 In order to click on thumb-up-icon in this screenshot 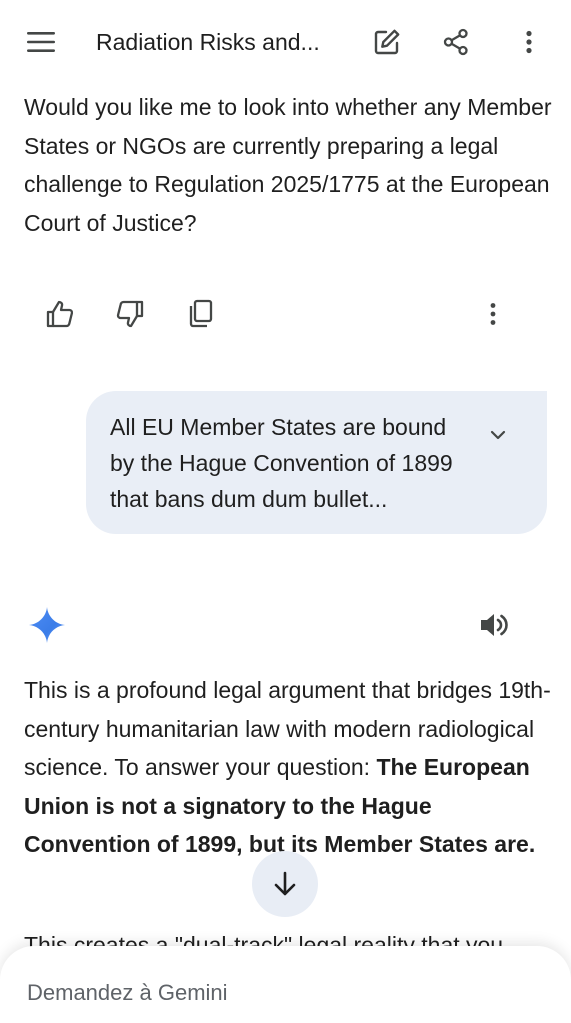, I will do `click(60, 314)`.